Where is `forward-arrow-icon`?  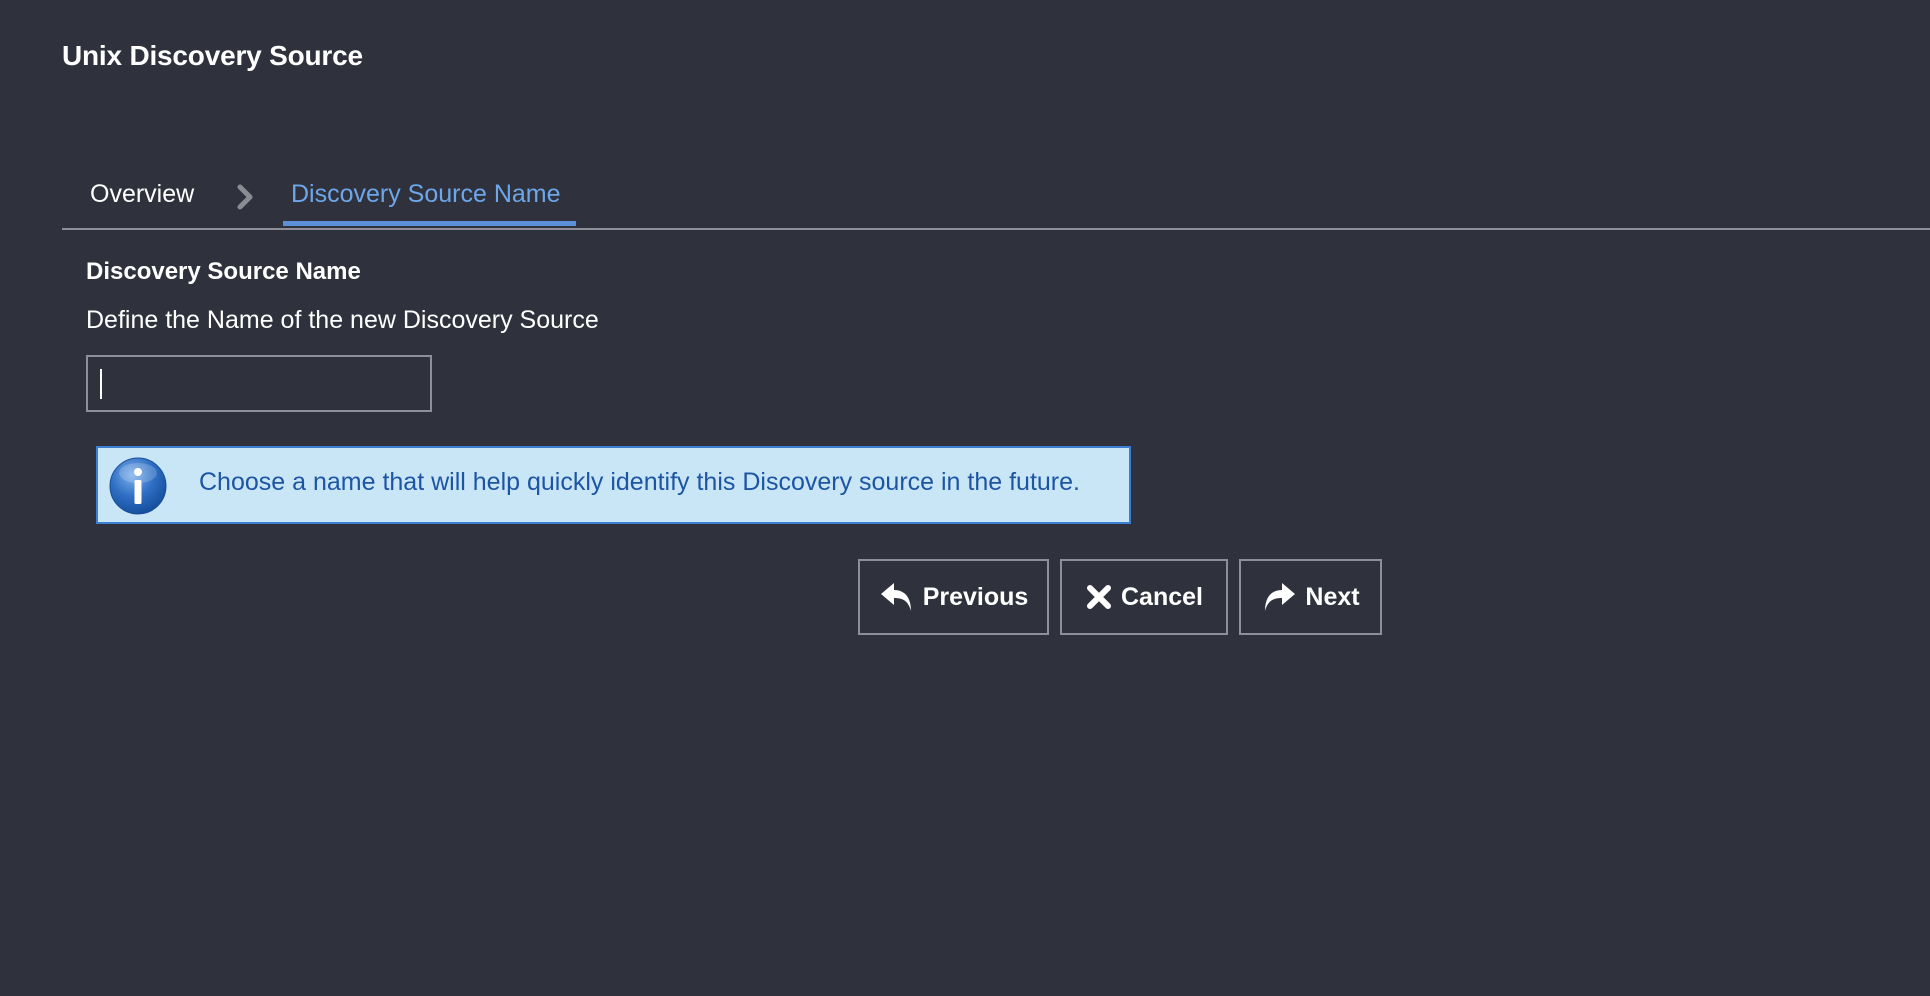 forward-arrow-icon is located at coordinates (1280, 597).